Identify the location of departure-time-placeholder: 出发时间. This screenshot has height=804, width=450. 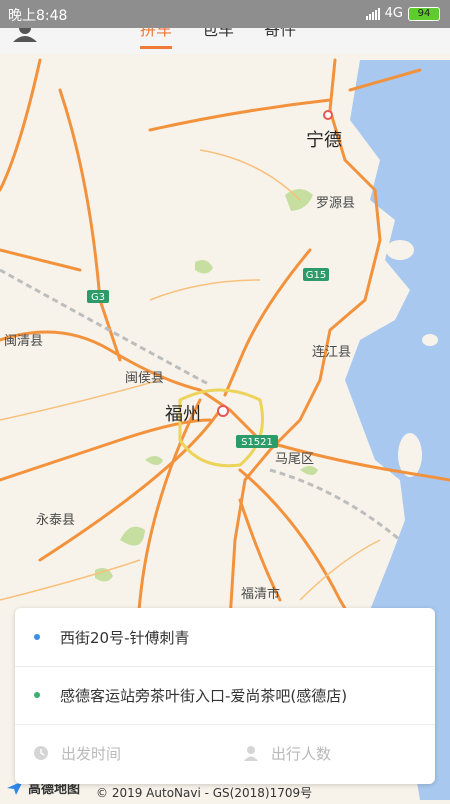
(91, 753).